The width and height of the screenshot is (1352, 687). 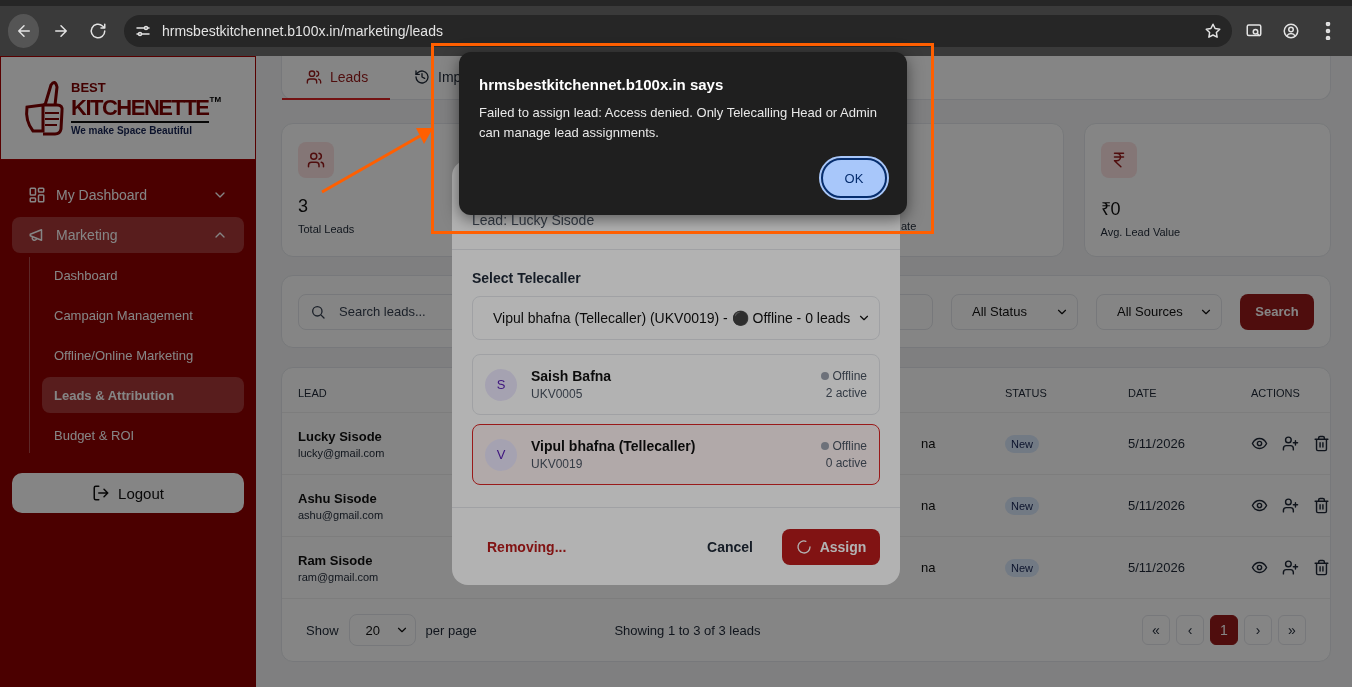 I want to click on brand-name: KITCHENETTE, so click(x=140, y=108).